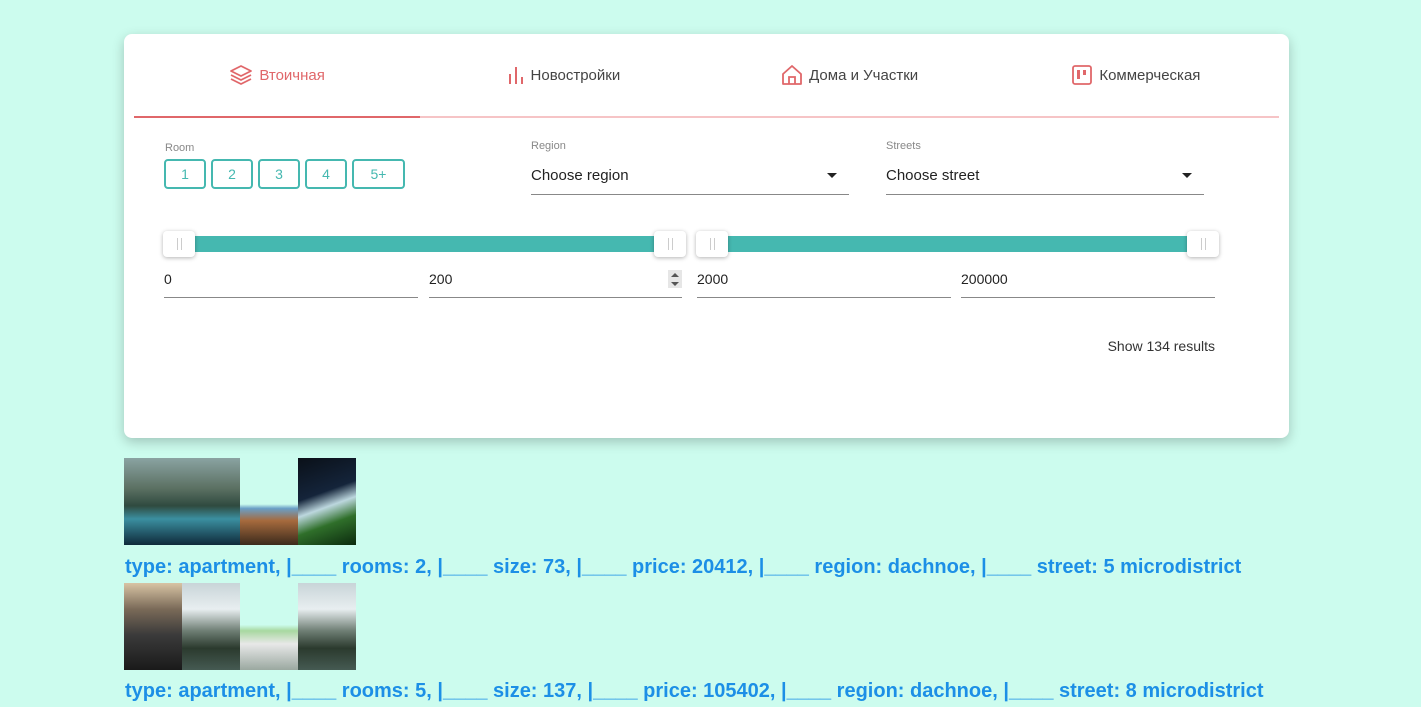  I want to click on region-select-value: Choose region, so click(580, 175).